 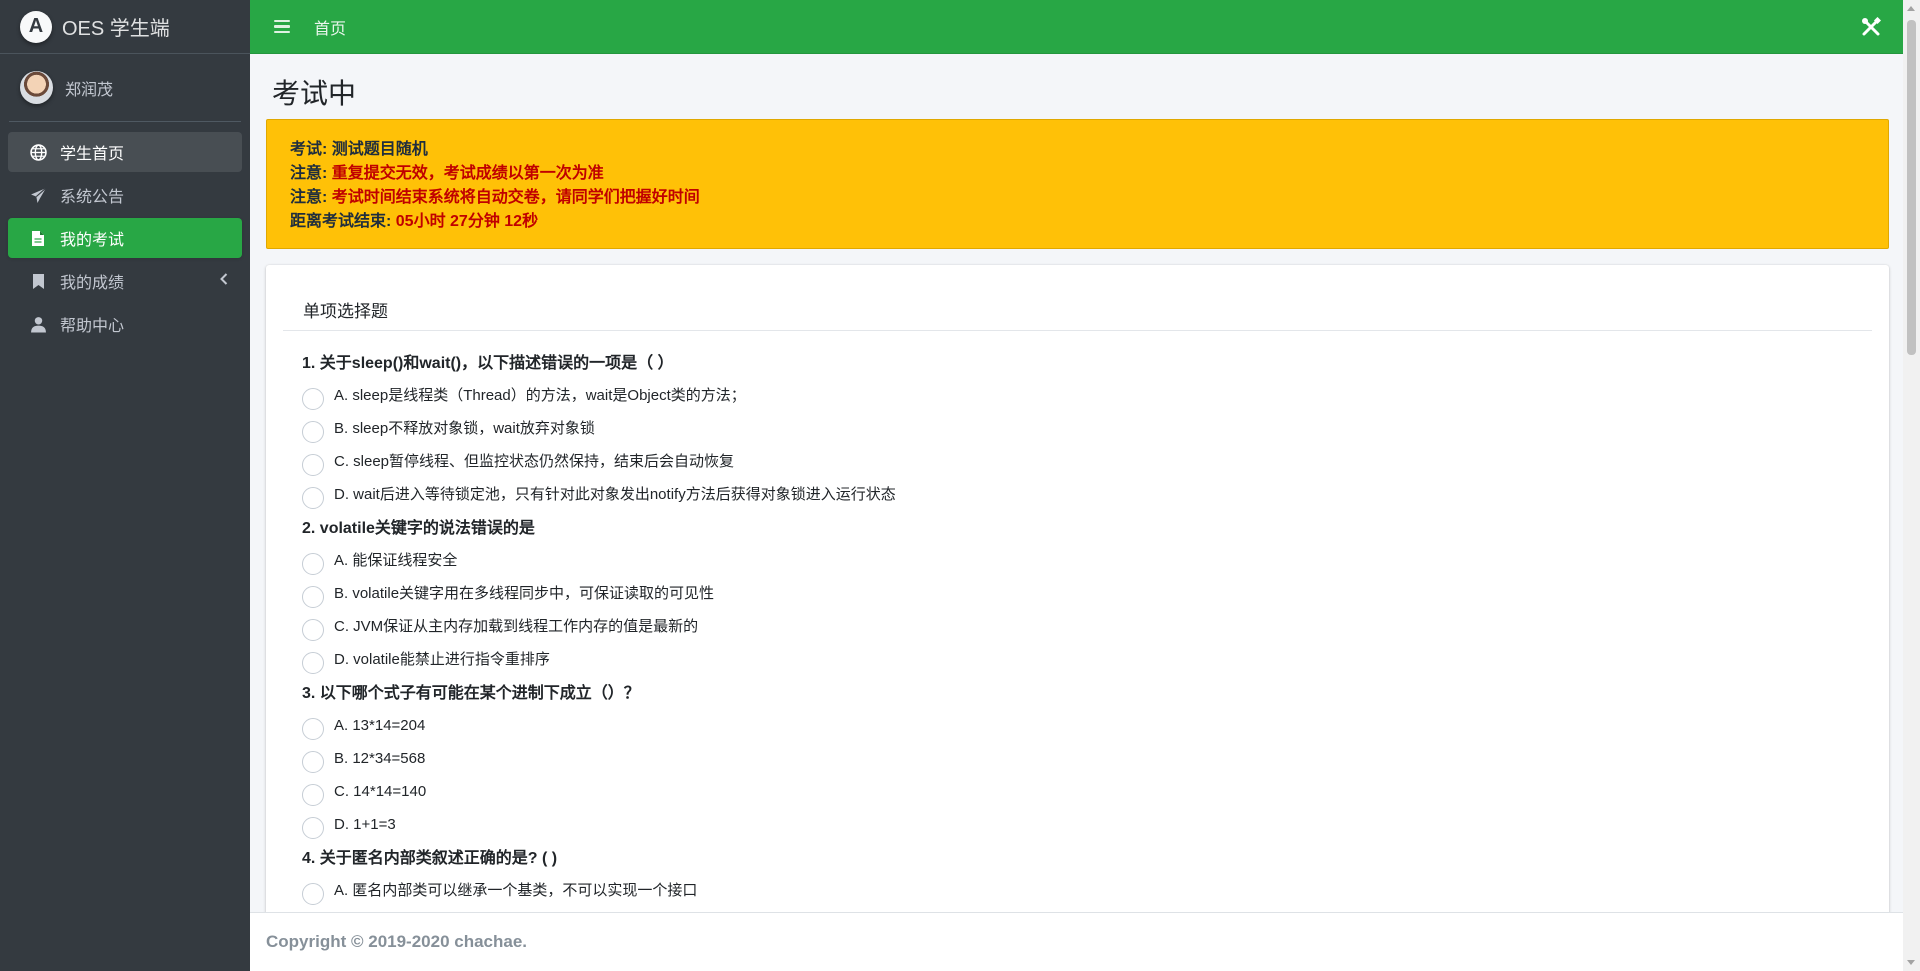 I want to click on sidebar-item-my-grades: 我的成绩, so click(x=125, y=281).